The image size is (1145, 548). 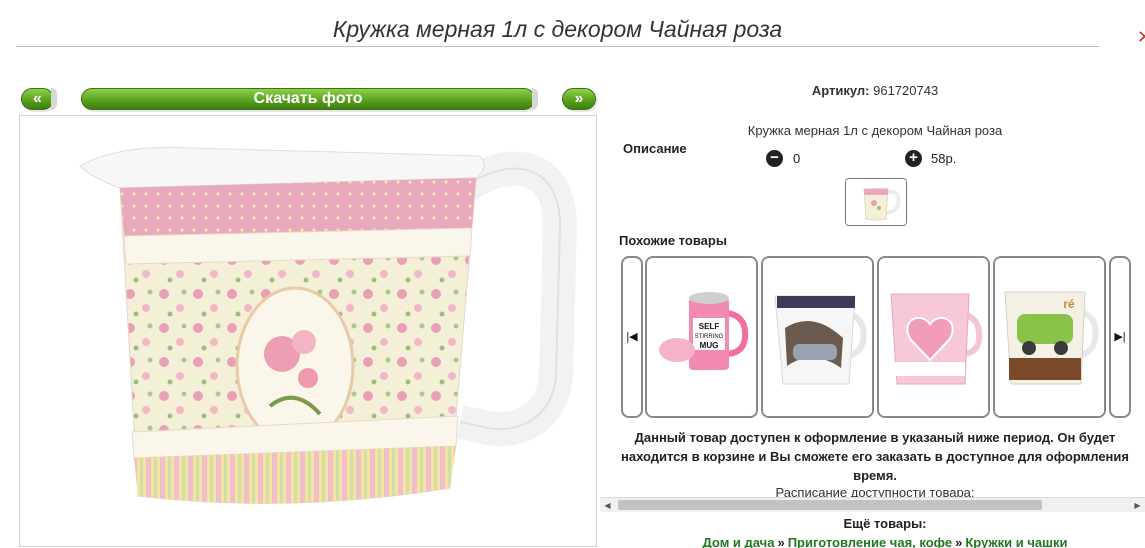 What do you see at coordinates (906, 90) in the screenshot?
I see `article-value: 961720743` at bounding box center [906, 90].